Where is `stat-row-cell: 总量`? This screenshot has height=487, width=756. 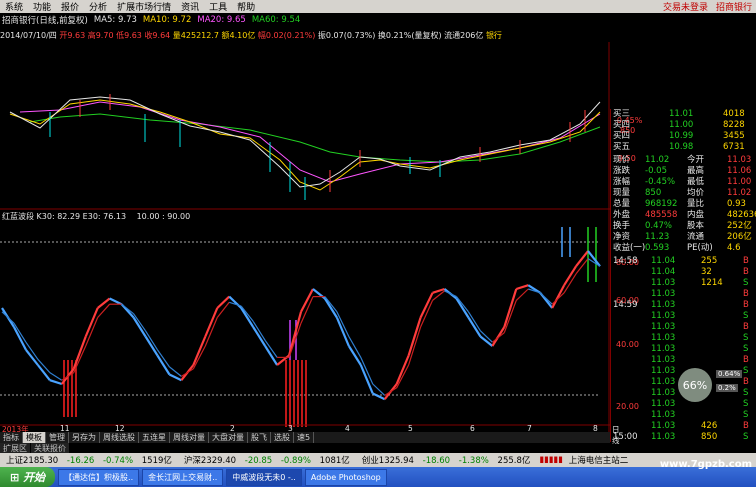
stat-row-cell: 总量 is located at coordinates (622, 204).